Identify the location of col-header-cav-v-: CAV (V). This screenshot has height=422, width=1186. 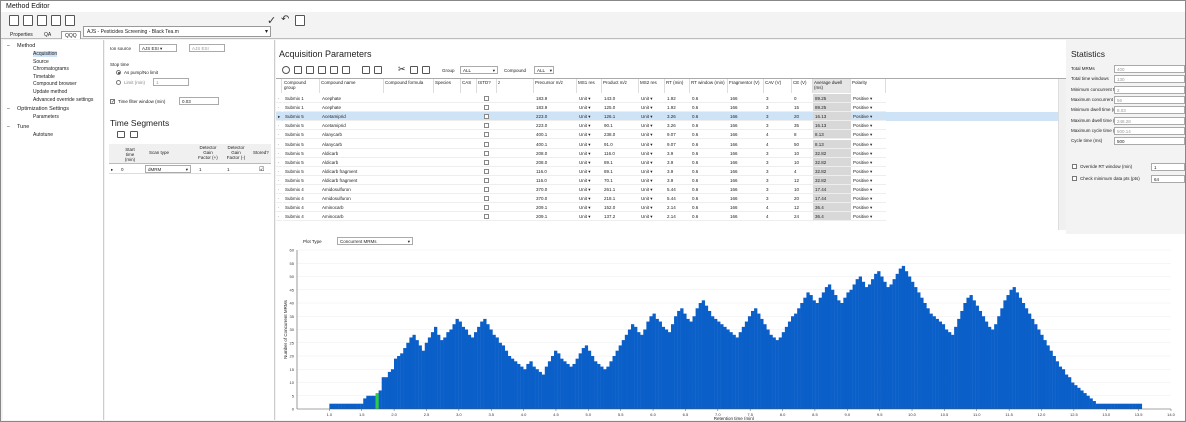
(778, 86).